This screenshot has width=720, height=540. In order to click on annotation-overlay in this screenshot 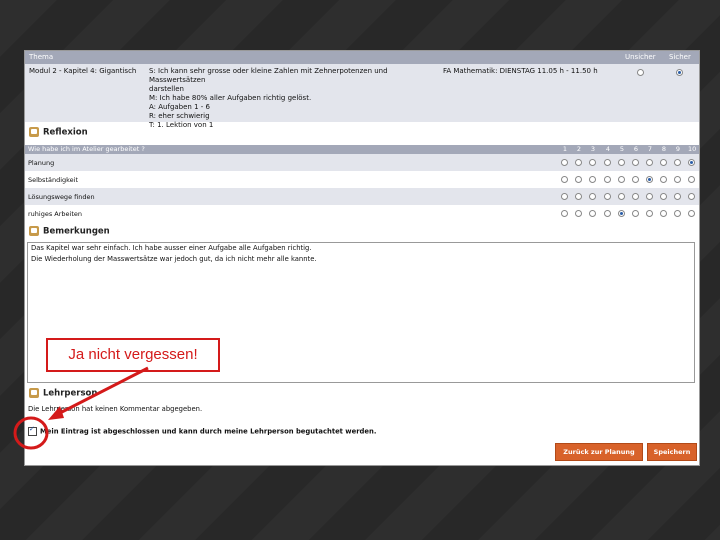, I will do `click(81, 408)`.